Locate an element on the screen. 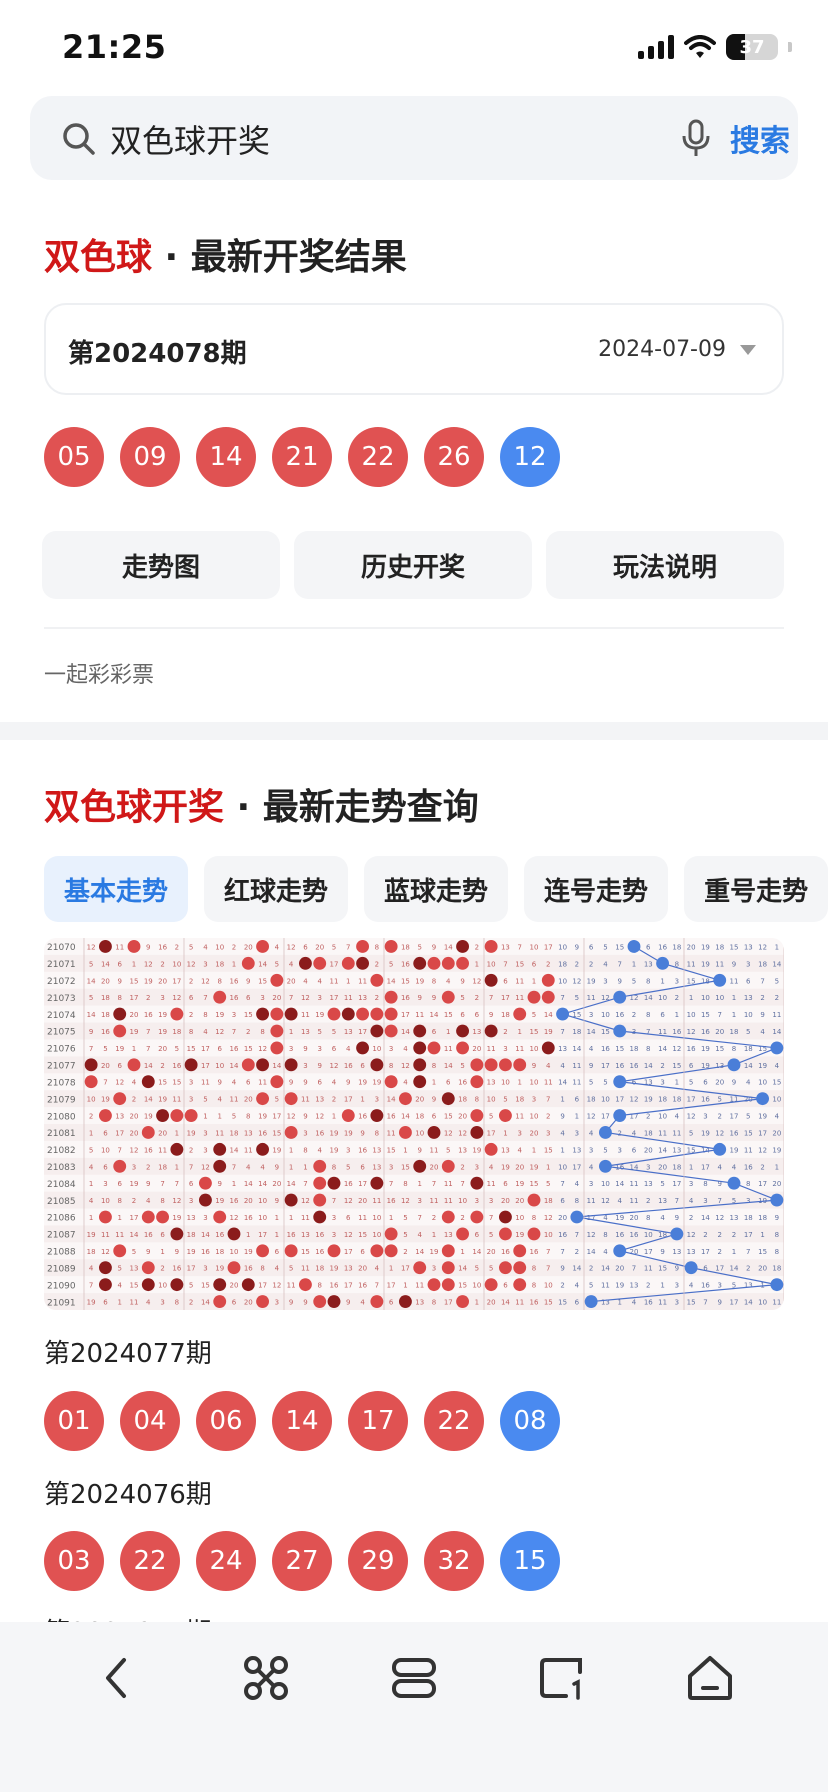 The width and height of the screenshot is (828, 1792). search-bar: 双色球开奖 搜索 is located at coordinates (414, 138).